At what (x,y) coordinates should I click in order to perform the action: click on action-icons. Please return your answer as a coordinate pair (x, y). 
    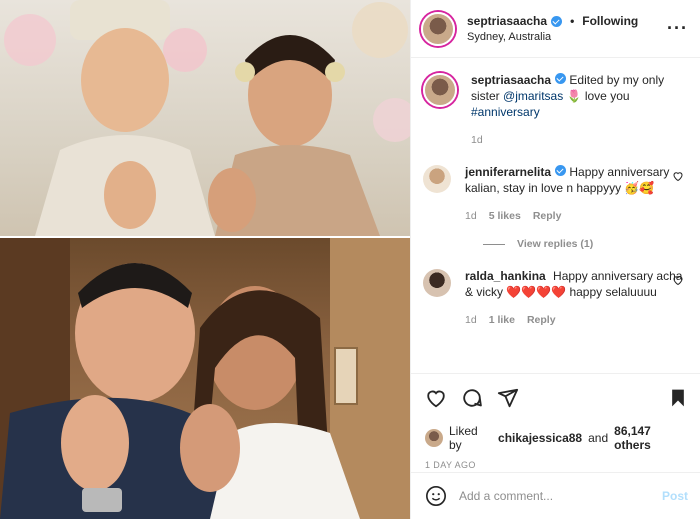
    Looking at the image, I should click on (556, 398).